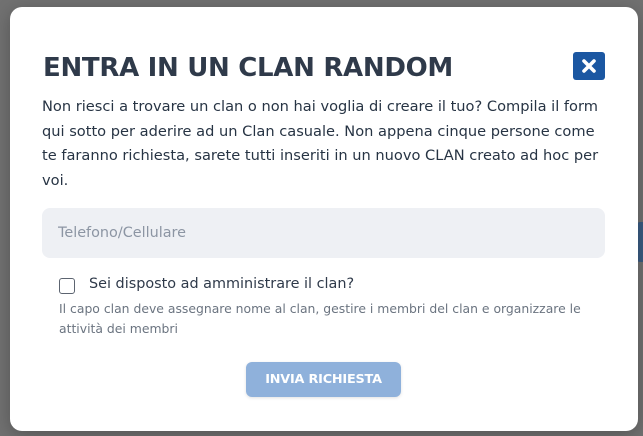 This screenshot has width=643, height=436. I want to click on submit-request-button: INVIA RICHIESTA, so click(323, 379).